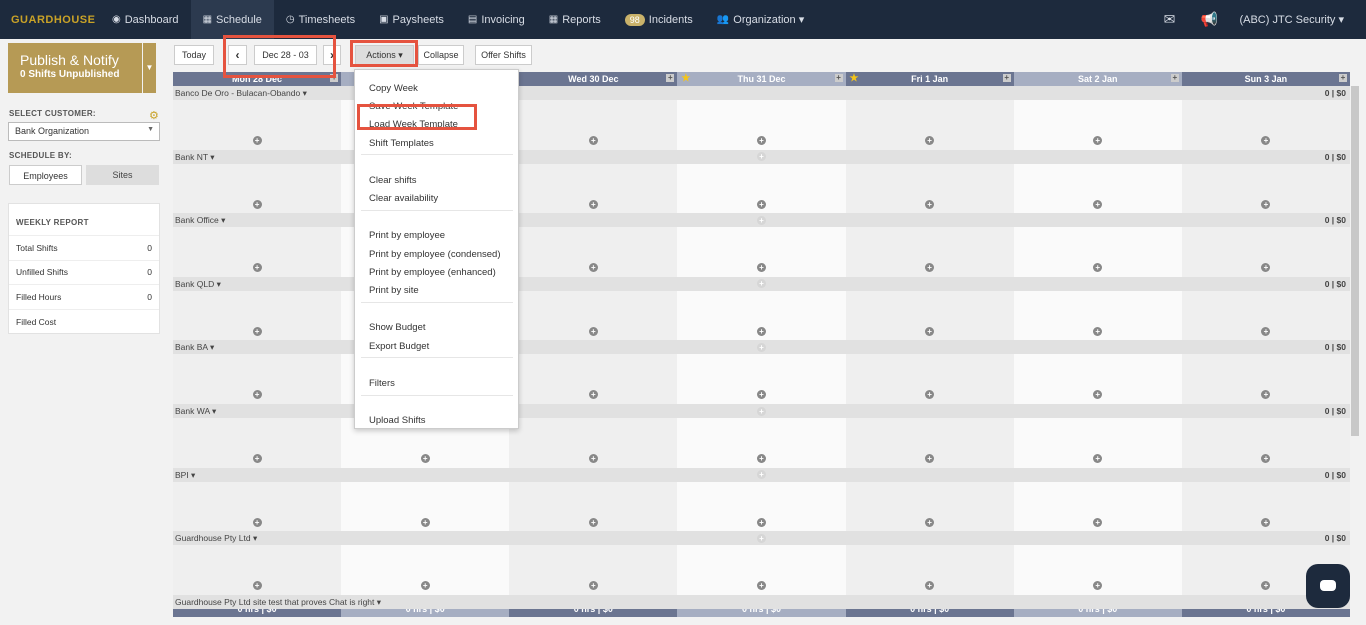 This screenshot has width=1366, height=625. What do you see at coordinates (149, 68) in the screenshot?
I see `publish-dropdown-caret: ▼` at bounding box center [149, 68].